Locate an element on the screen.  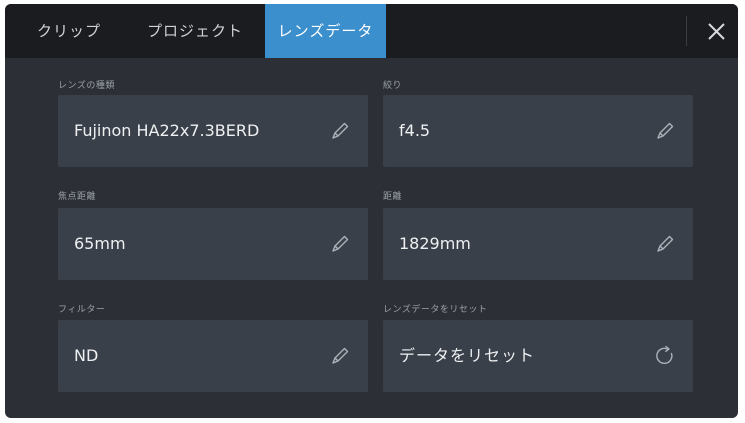
close-icon is located at coordinates (716, 31).